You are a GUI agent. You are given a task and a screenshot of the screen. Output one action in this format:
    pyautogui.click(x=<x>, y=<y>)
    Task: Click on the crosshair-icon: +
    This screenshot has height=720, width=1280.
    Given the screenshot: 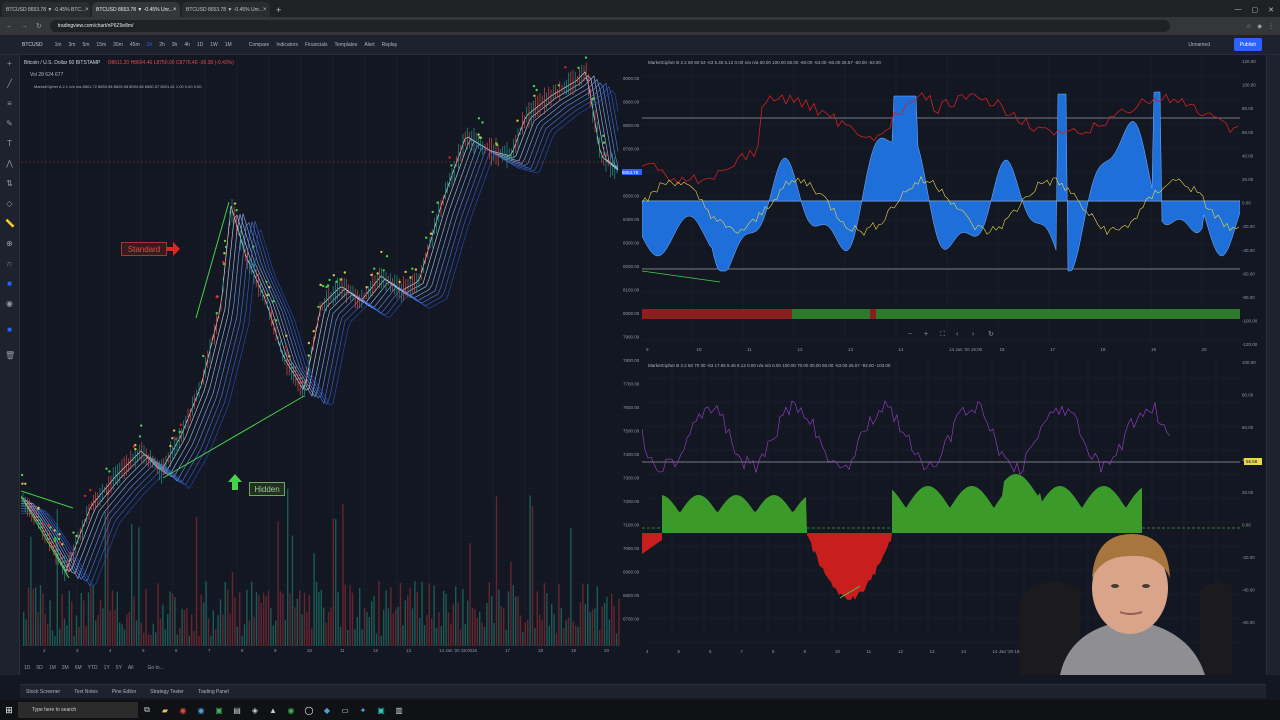 What is the action you would take?
    pyautogui.click(x=9, y=63)
    